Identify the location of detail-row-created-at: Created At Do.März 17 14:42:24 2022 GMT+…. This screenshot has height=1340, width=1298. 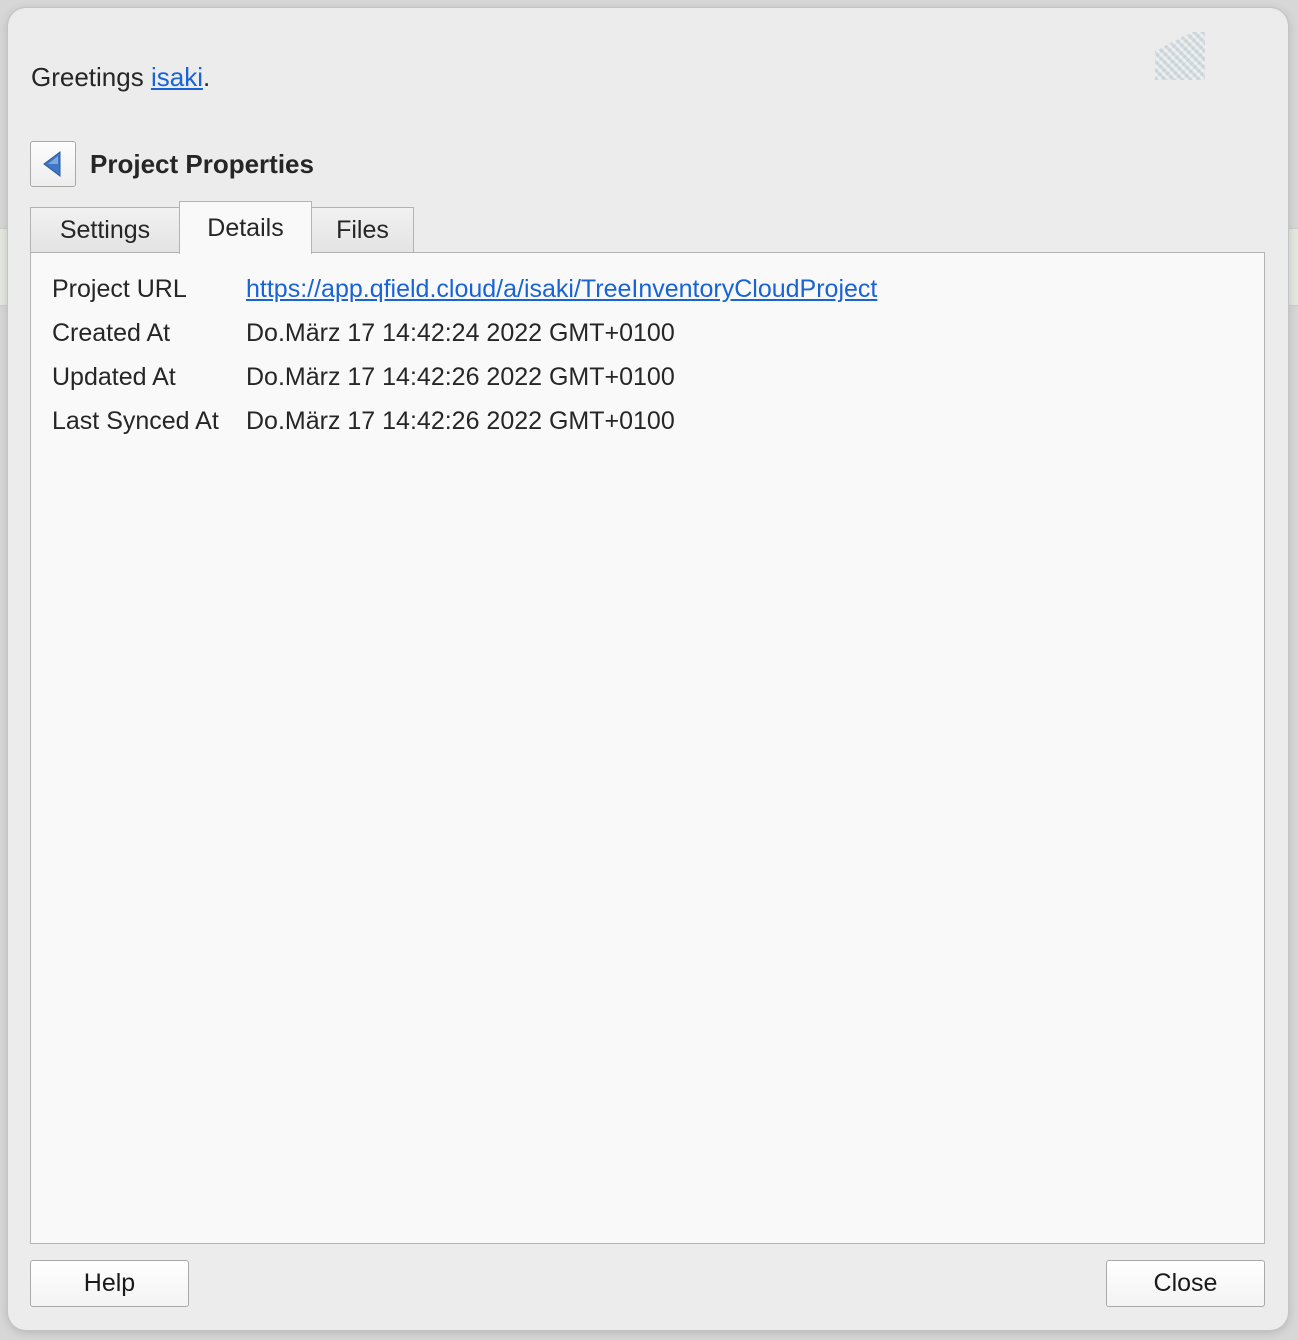
(363, 333).